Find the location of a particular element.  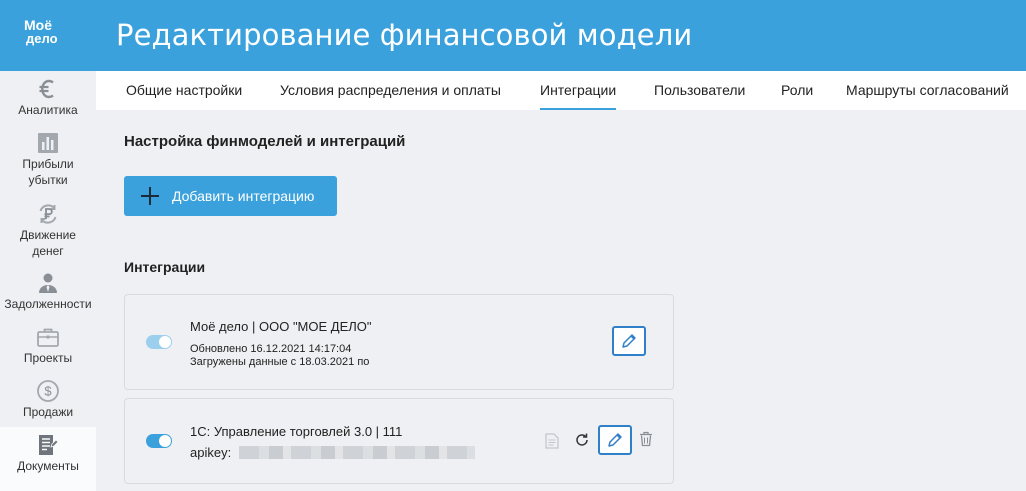

sidebar-item-analytics: Аналитика is located at coordinates (48, 99).